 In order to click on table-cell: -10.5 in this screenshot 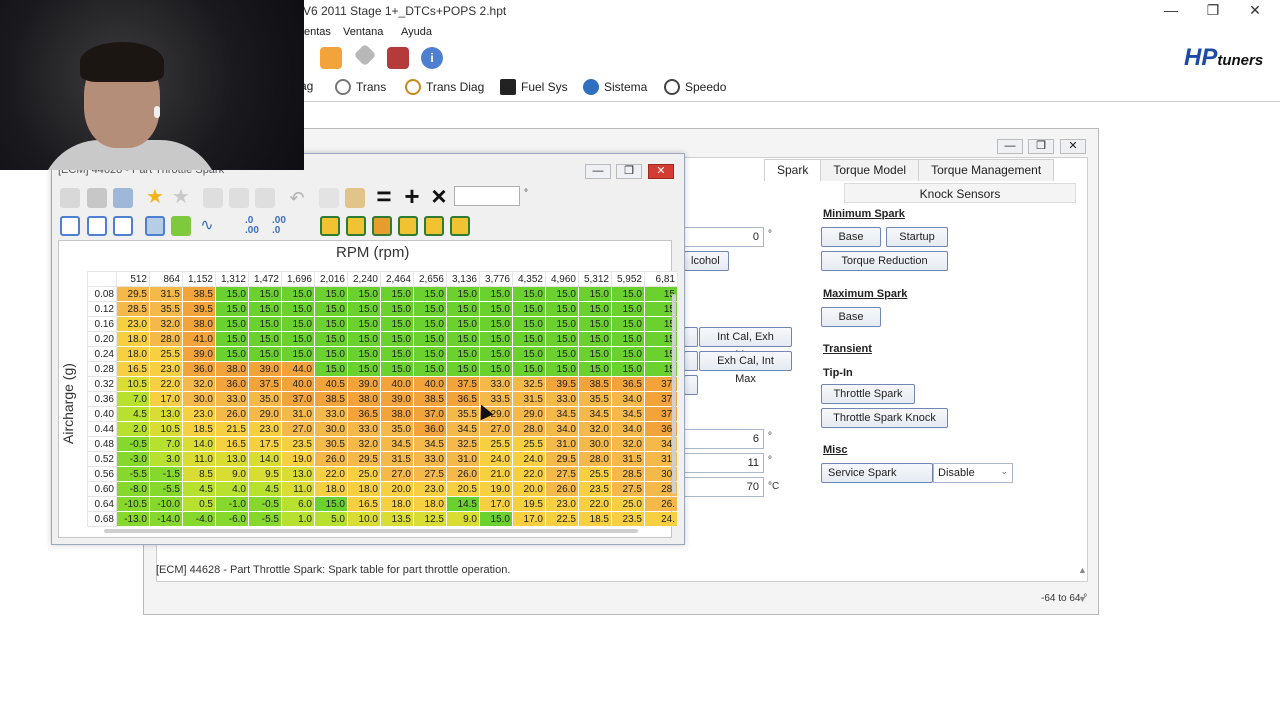, I will do `click(133, 504)`.